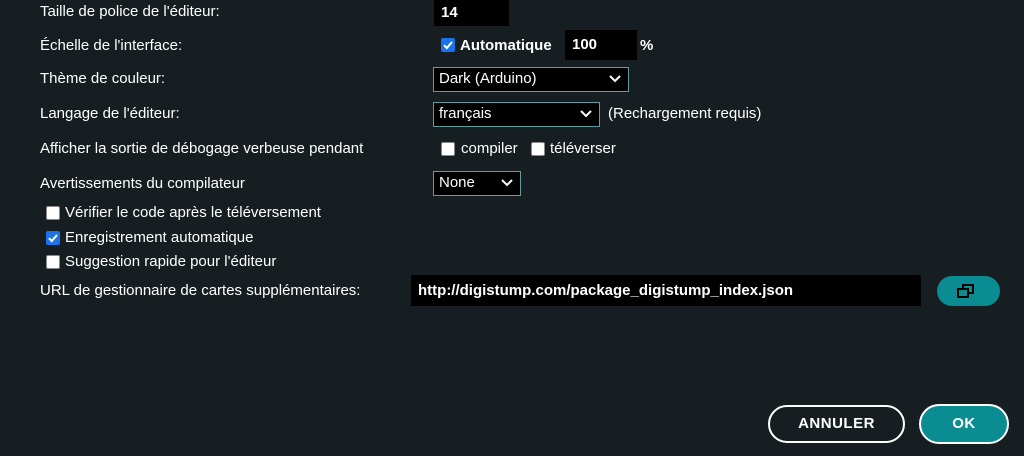 The image size is (1024, 456). I want to click on language-selected-value: français, so click(465, 113).